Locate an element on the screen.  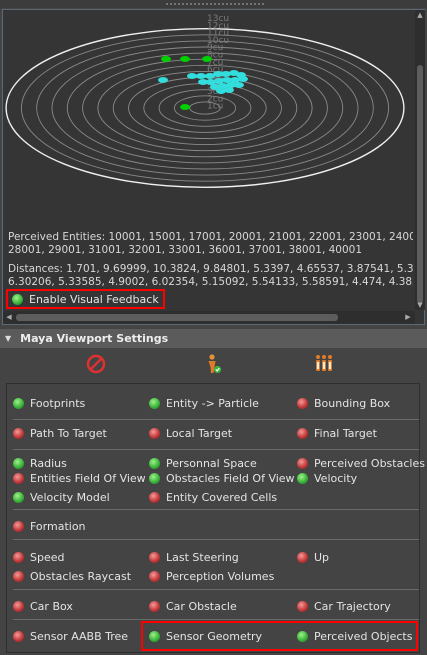
person-check-icon is located at coordinates (213, 364).